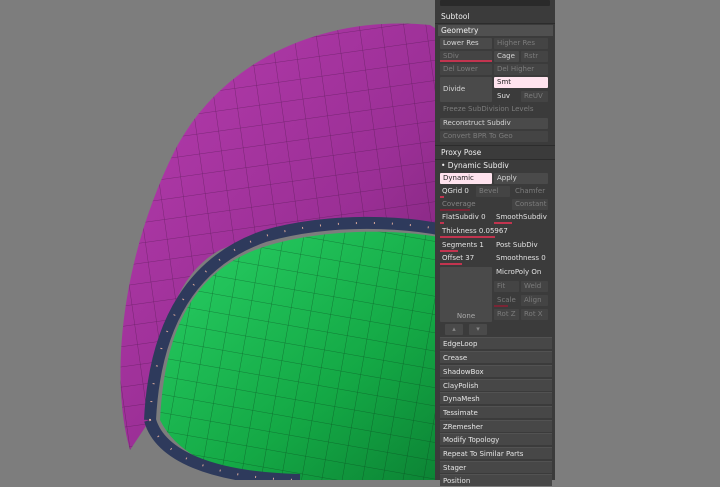  Describe the element at coordinates (495, 165) in the screenshot. I see `dynamic-subdiv-header: • Dynamic Subdiv` at that location.